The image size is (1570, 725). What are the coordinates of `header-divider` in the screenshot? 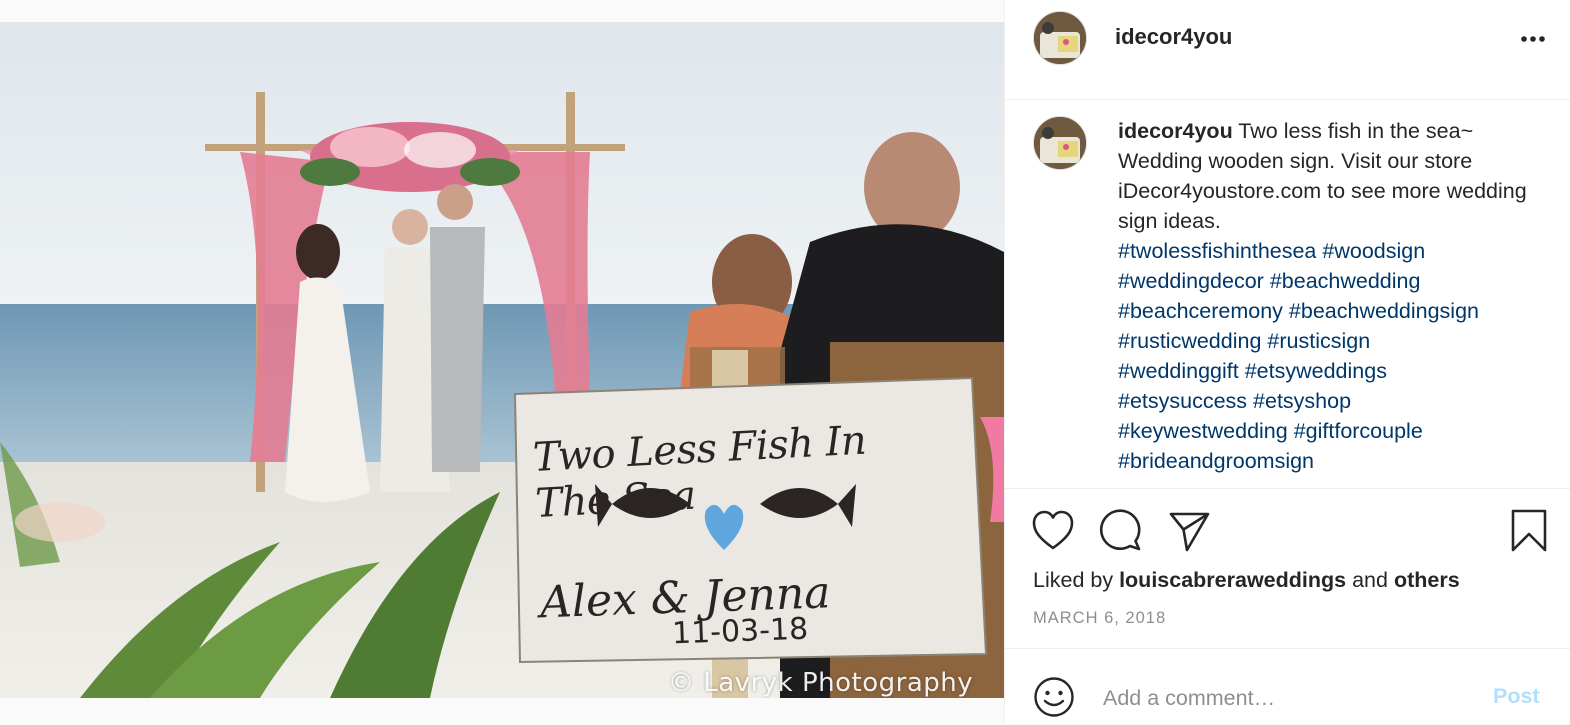 It's located at (1287, 99).